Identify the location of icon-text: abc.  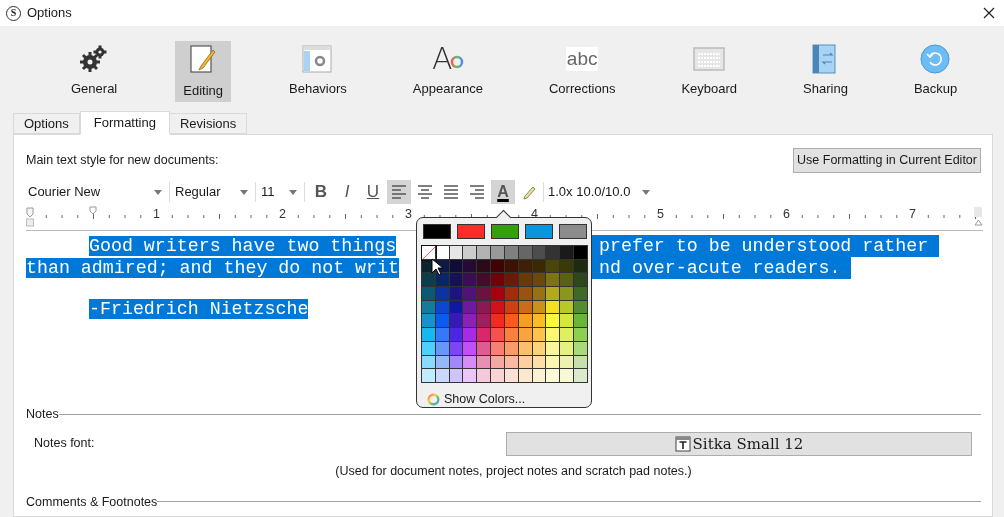
(582, 59).